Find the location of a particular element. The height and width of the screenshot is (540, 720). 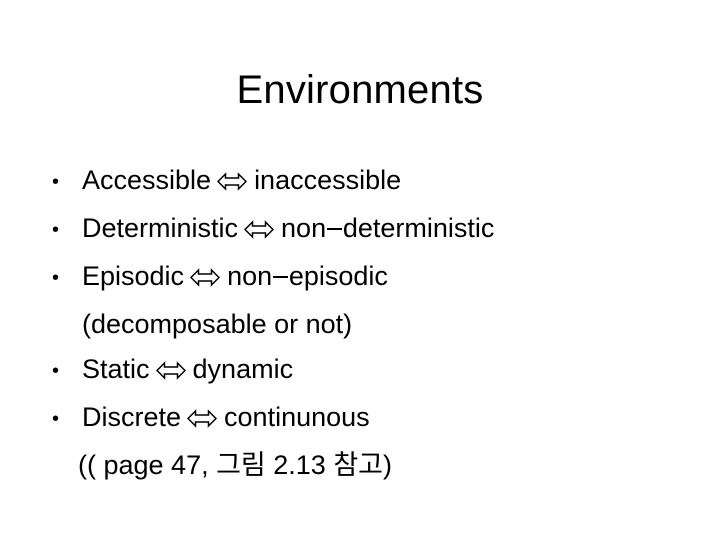

note-content: (decomposable or not) is located at coordinates (217, 324).